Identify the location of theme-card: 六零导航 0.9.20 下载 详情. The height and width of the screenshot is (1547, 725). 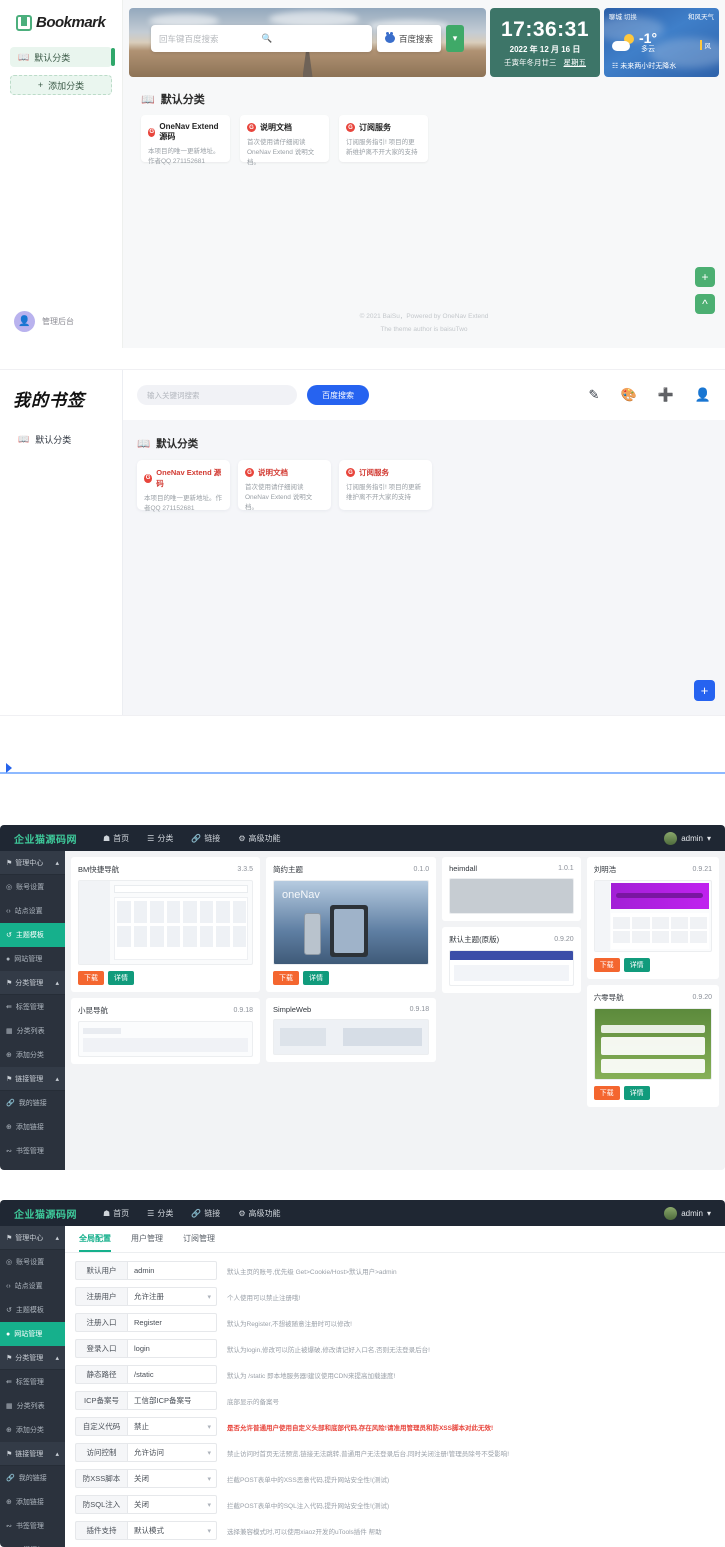
(652, 1046).